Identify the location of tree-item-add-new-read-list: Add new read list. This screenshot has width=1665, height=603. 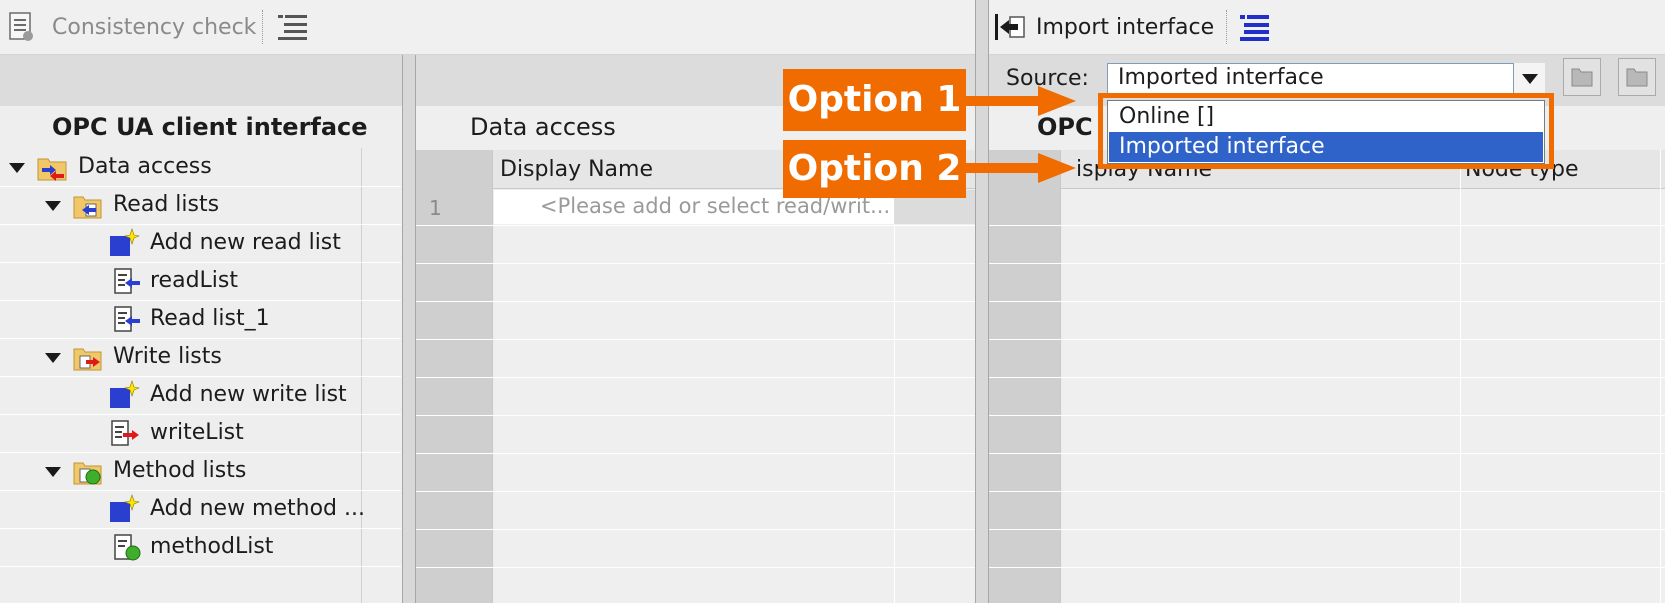
(200, 244).